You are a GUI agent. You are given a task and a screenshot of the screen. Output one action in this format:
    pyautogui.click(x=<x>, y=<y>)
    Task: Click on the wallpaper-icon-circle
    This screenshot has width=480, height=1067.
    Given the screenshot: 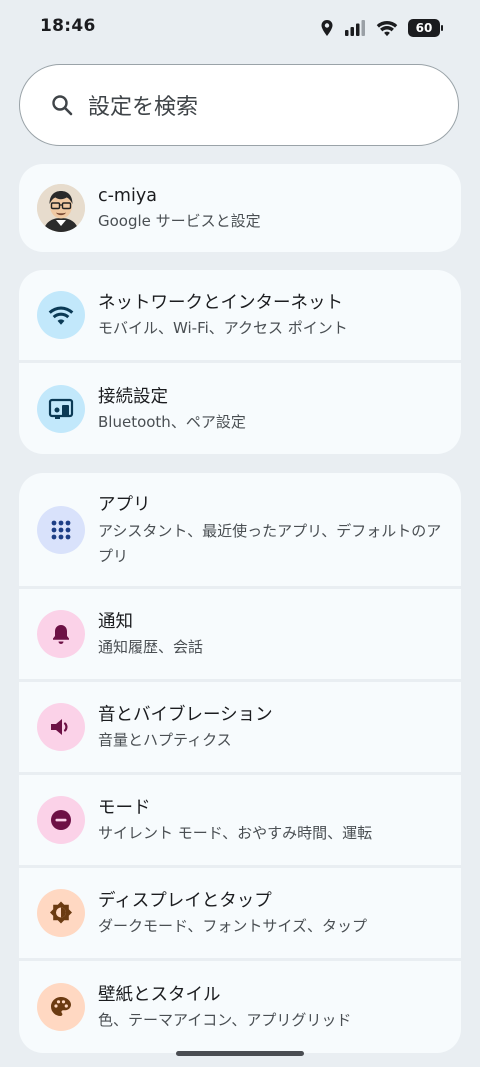 What is the action you would take?
    pyautogui.click(x=61, y=1007)
    